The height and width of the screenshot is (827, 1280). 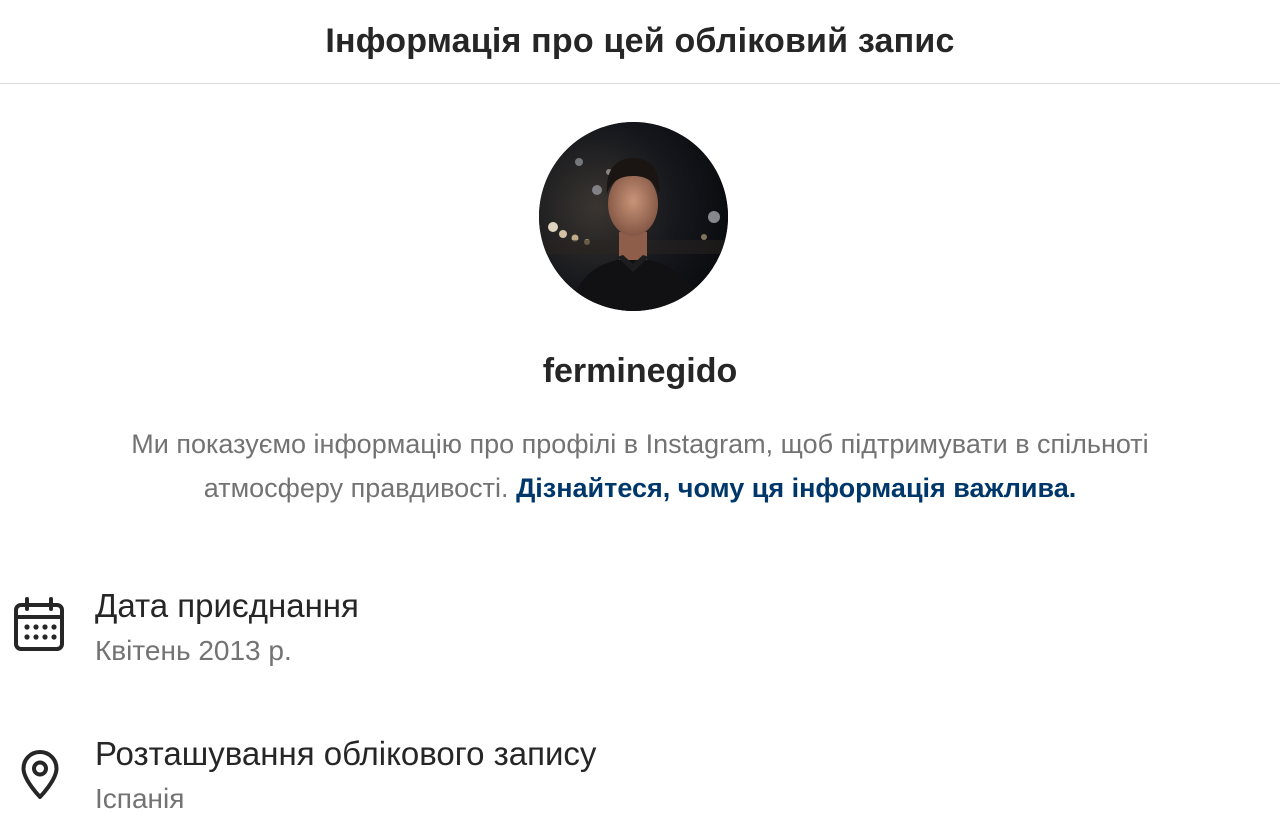 I want to click on dialog-header: Інформація про цей обліковий запис, so click(x=640, y=42).